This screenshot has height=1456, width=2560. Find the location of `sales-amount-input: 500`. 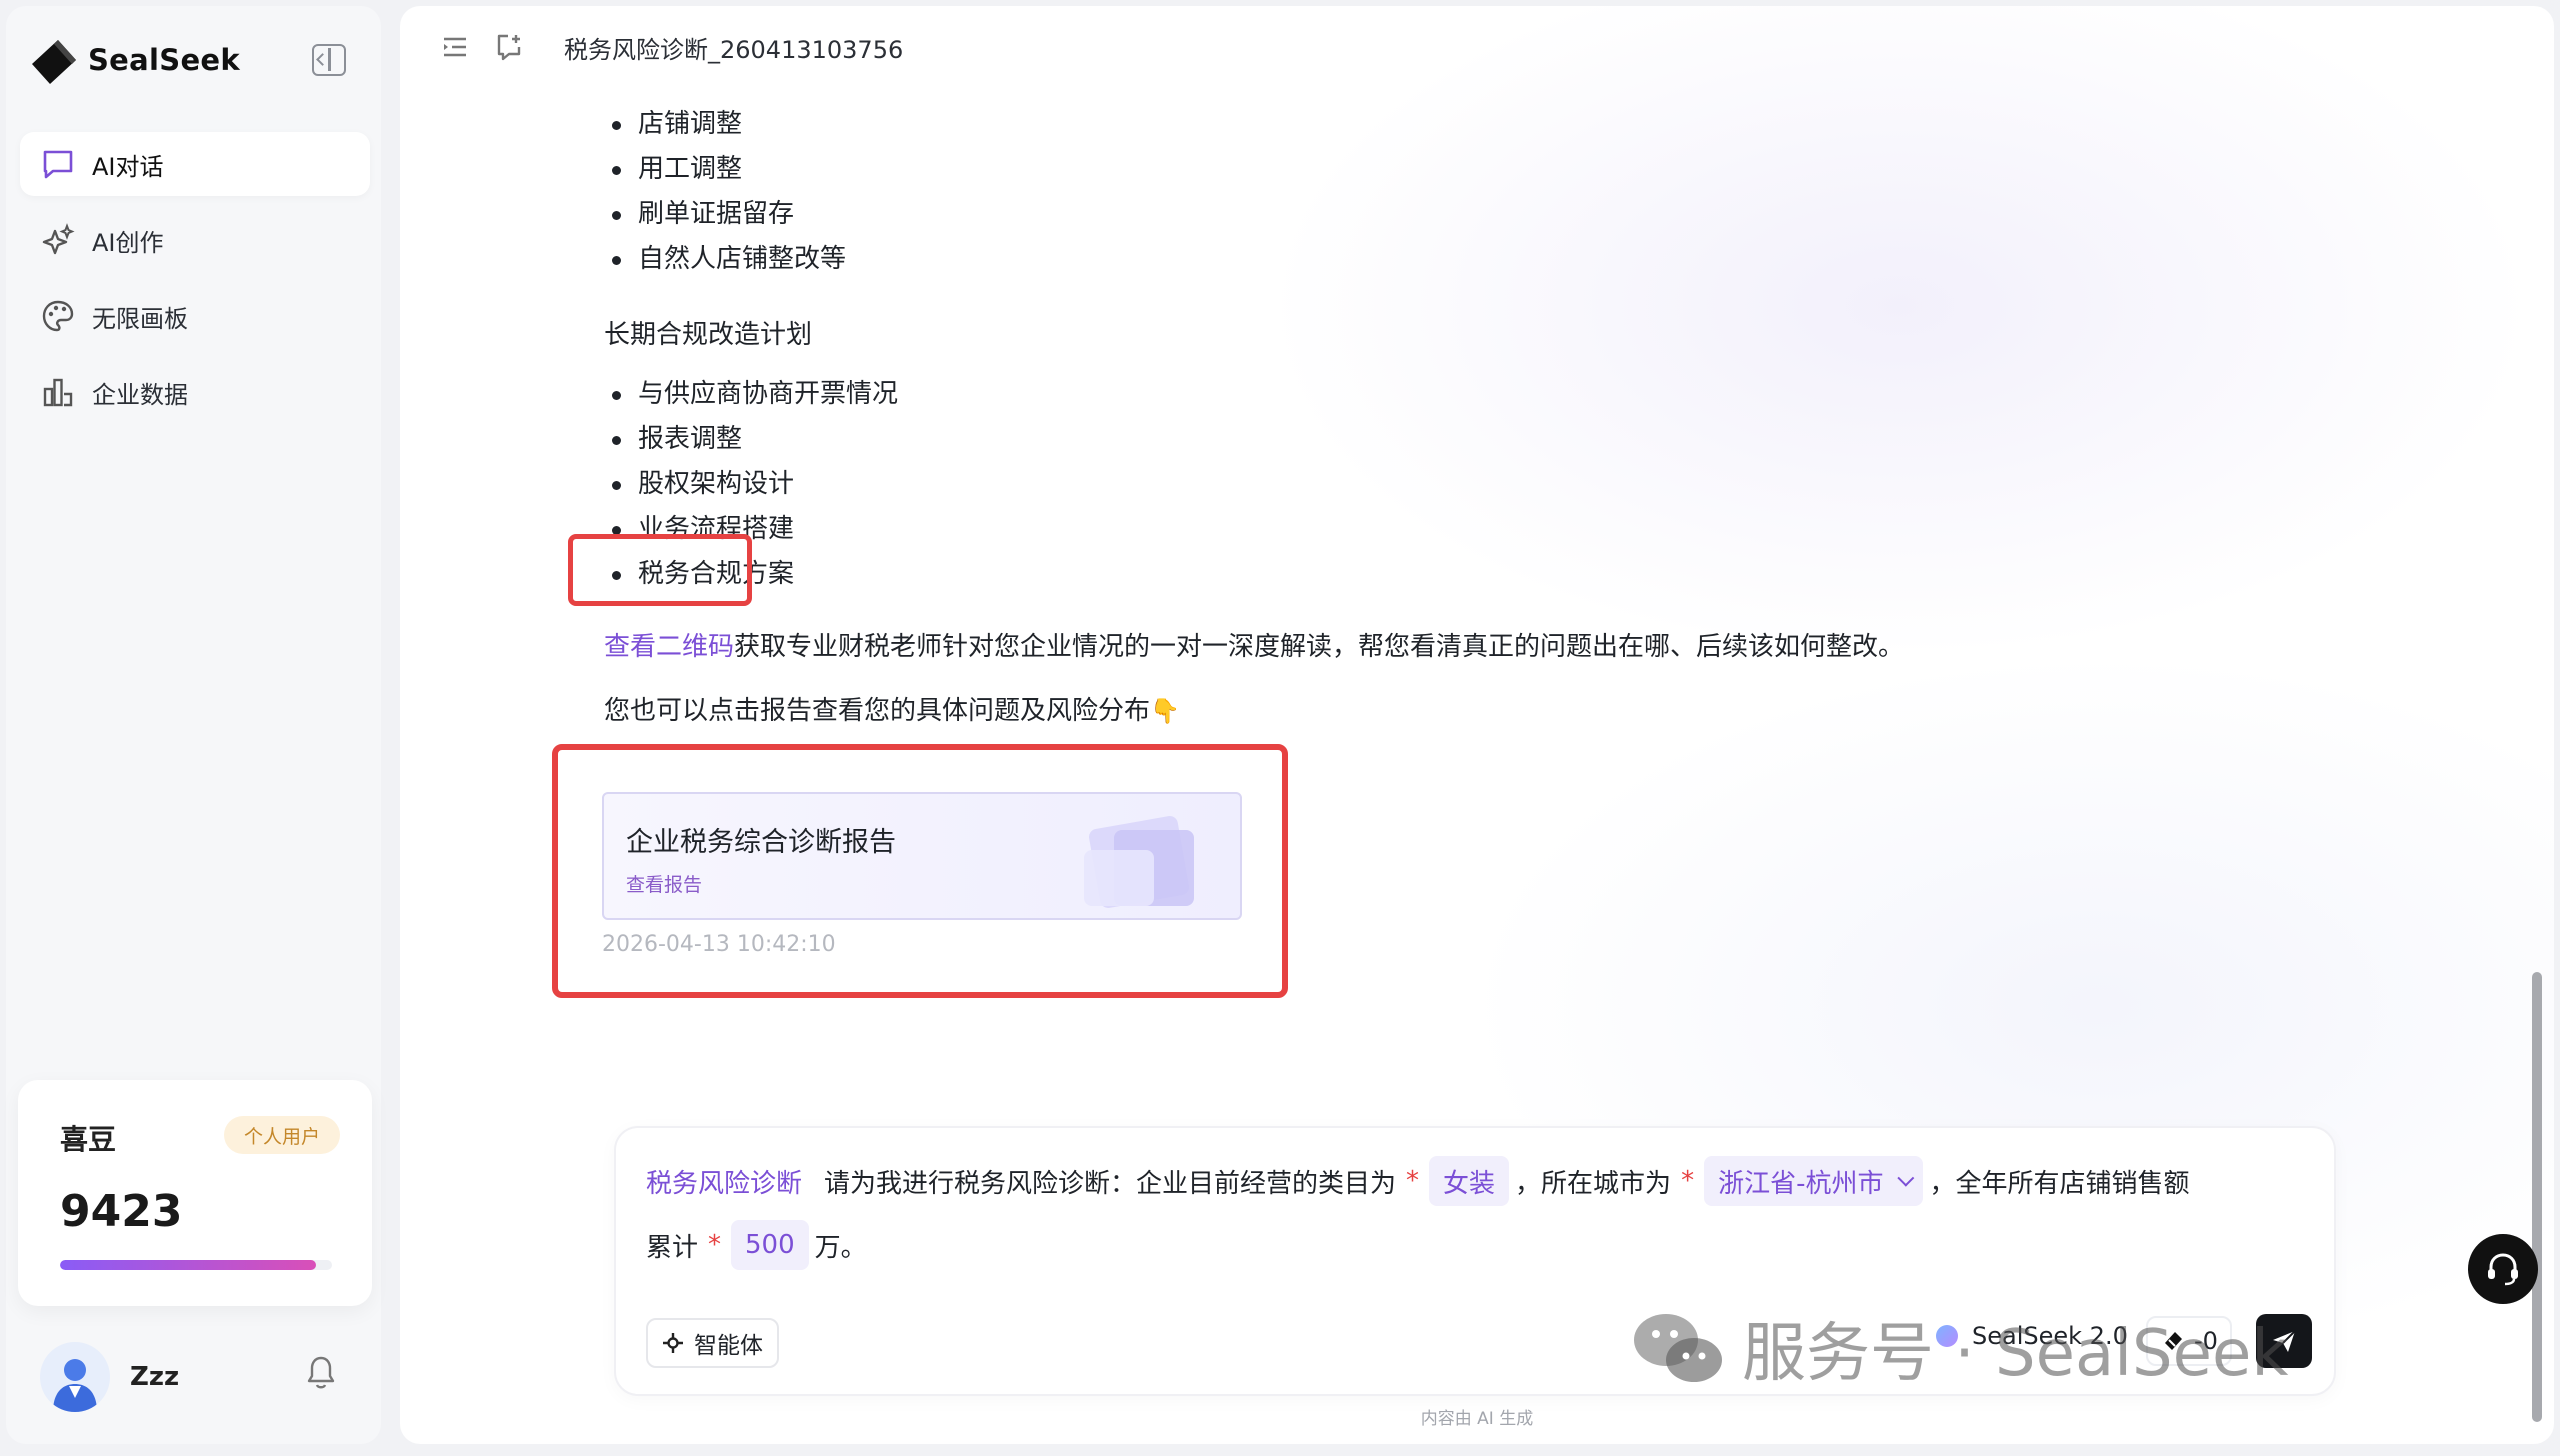

sales-amount-input: 500 is located at coordinates (770, 1245).